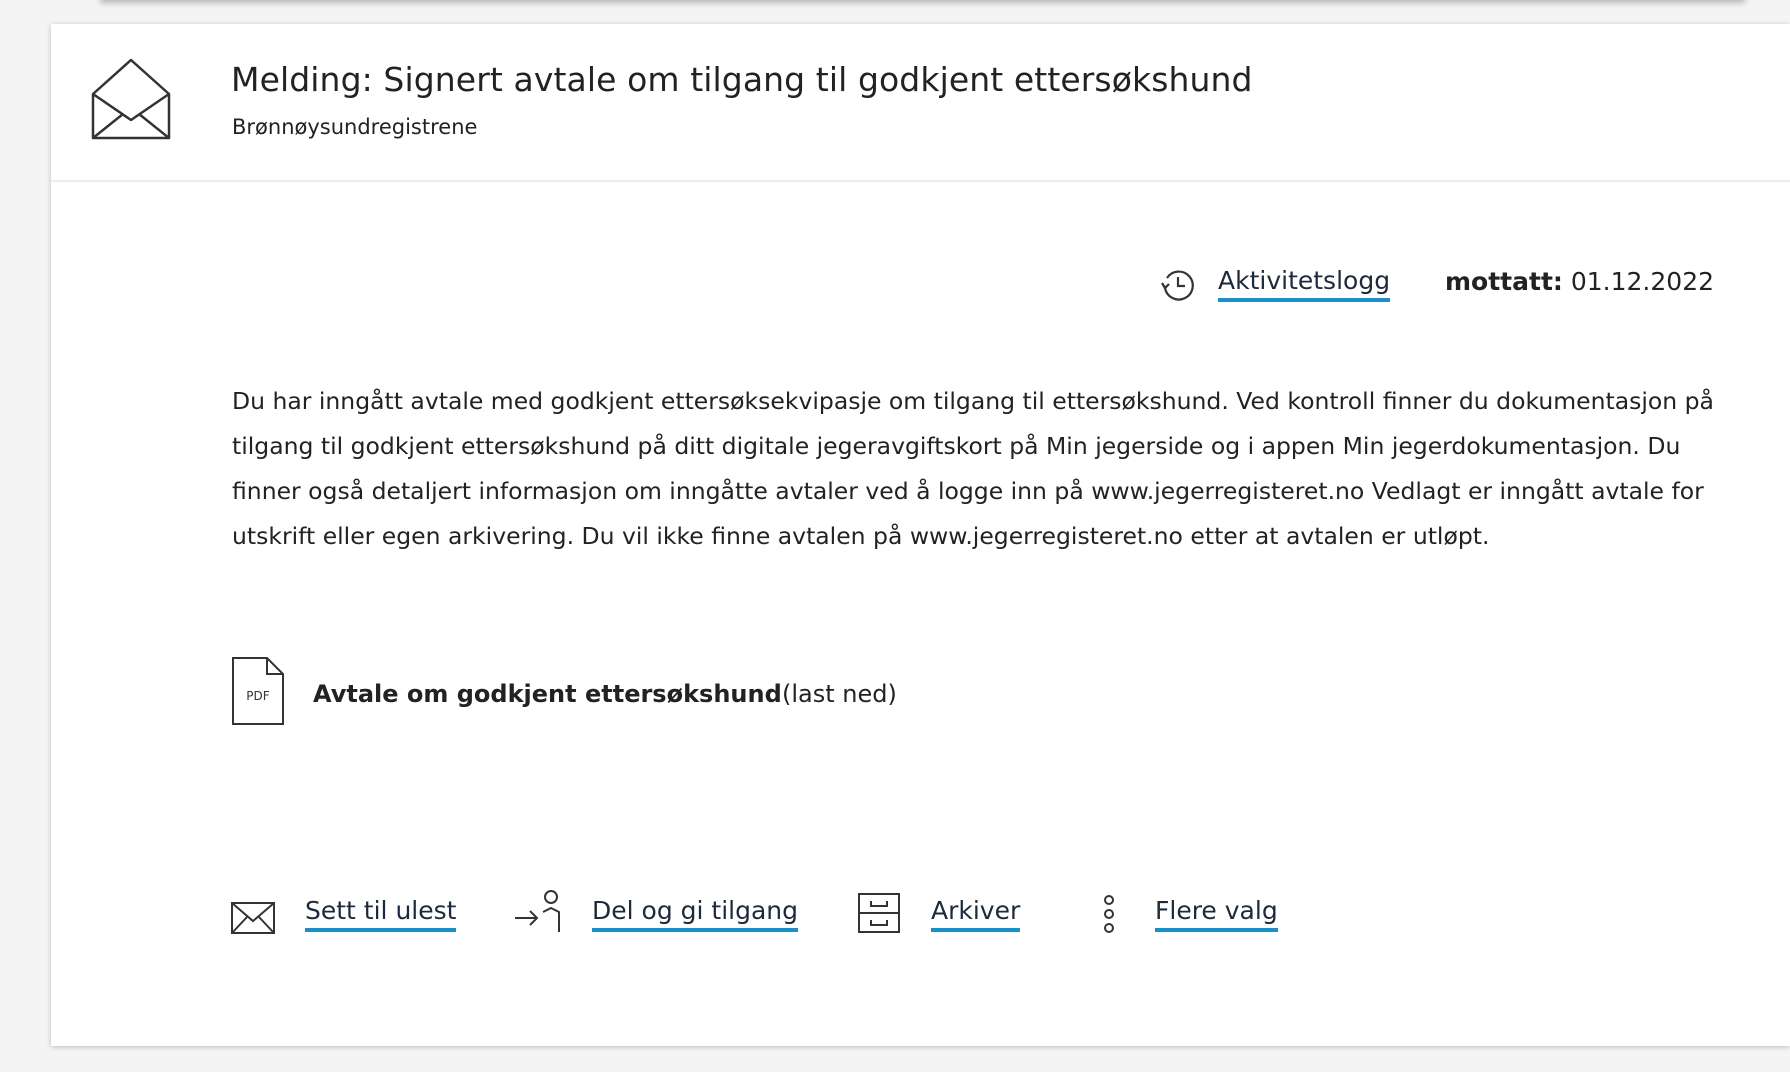  I want to click on history-clock-icon, so click(1177, 285).